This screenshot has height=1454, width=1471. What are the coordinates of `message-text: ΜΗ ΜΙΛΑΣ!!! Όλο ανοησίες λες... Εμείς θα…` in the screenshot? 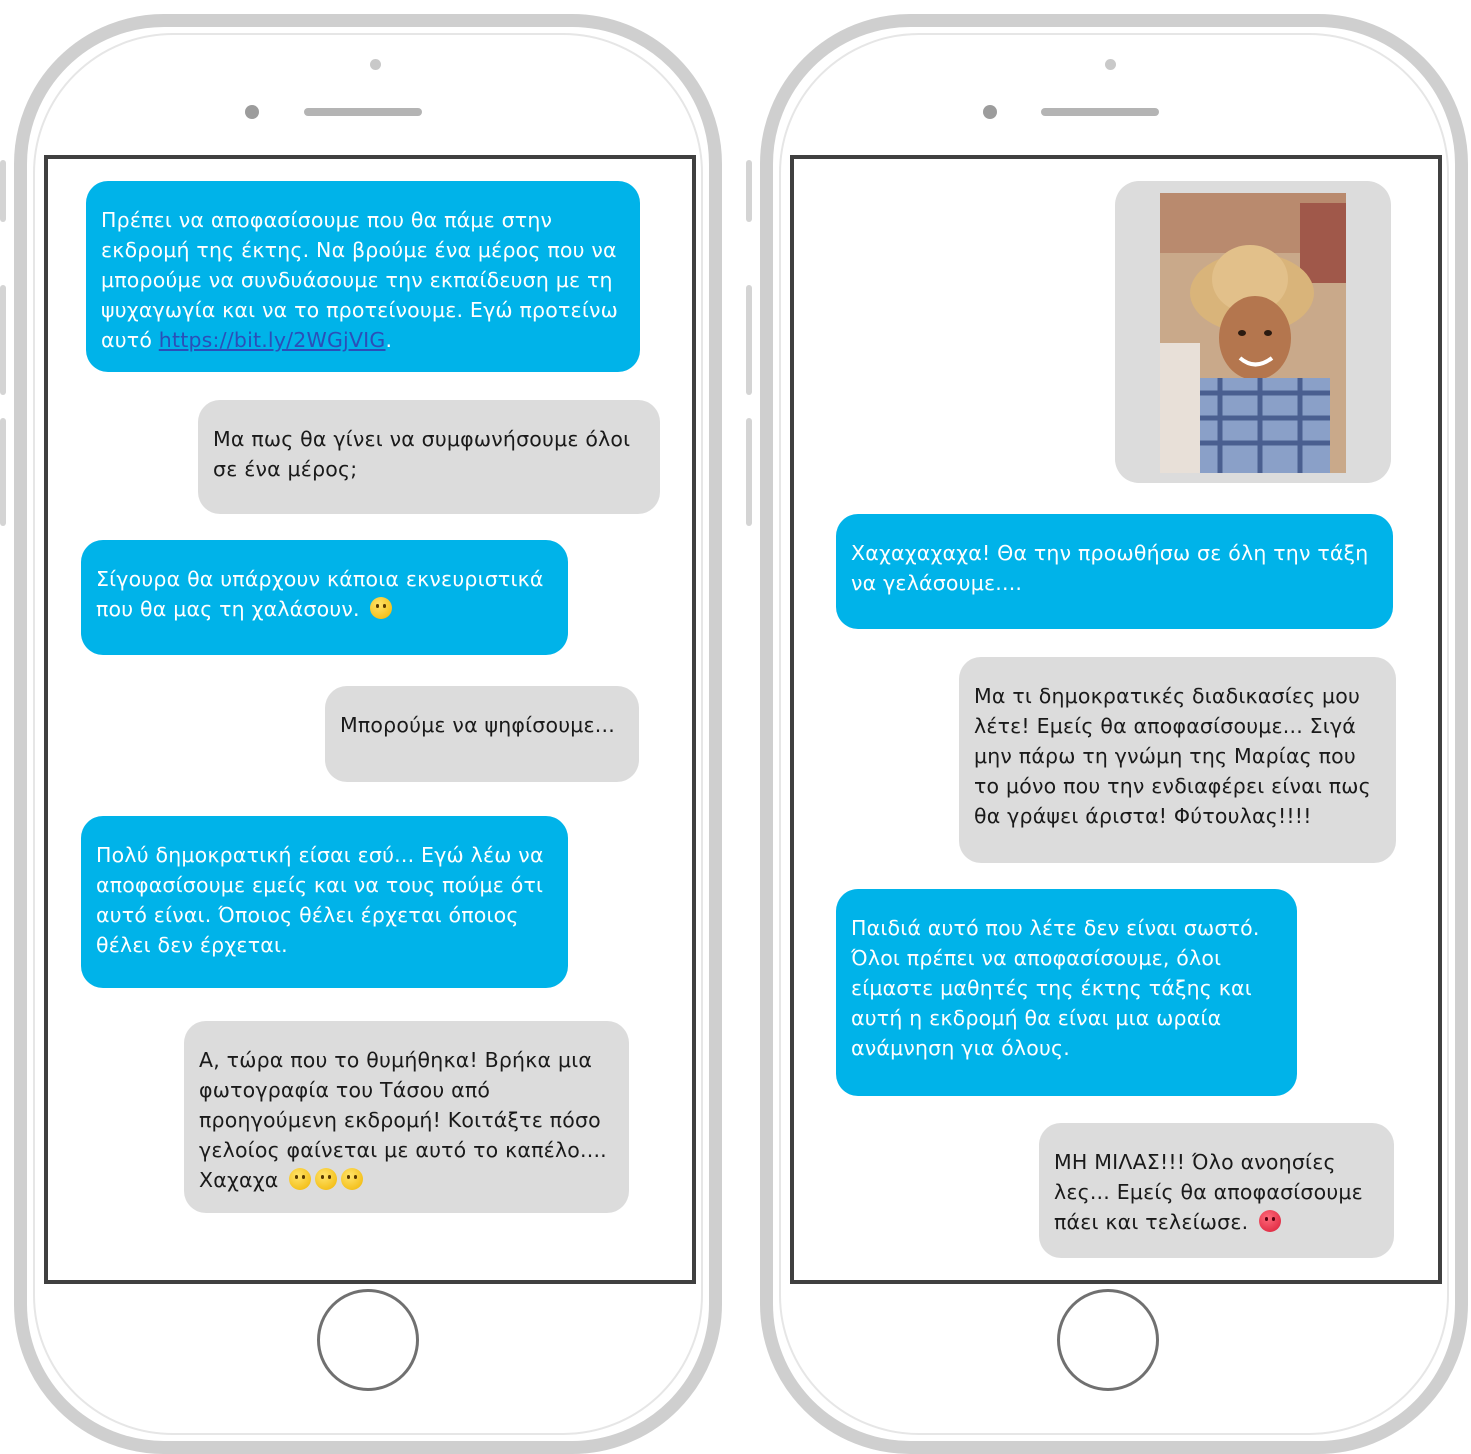 It's located at (1208, 1192).